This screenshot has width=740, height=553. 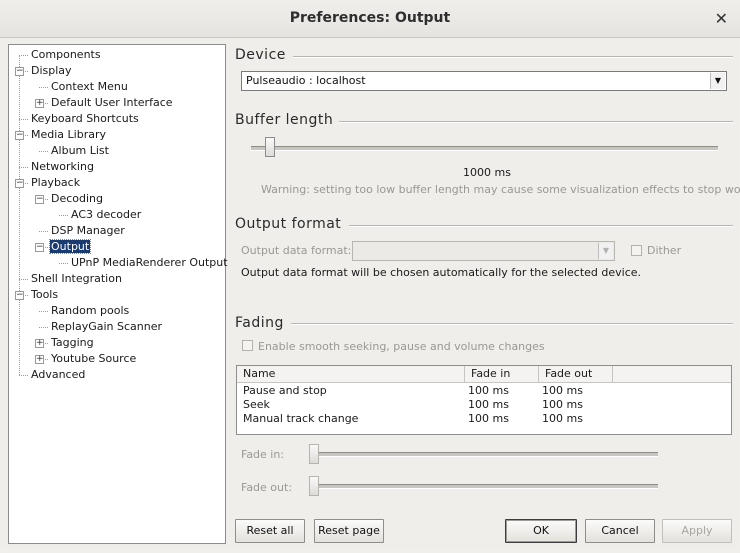 I want to click on tree-item: UPnP MediaRenderer Output, so click(x=149, y=262).